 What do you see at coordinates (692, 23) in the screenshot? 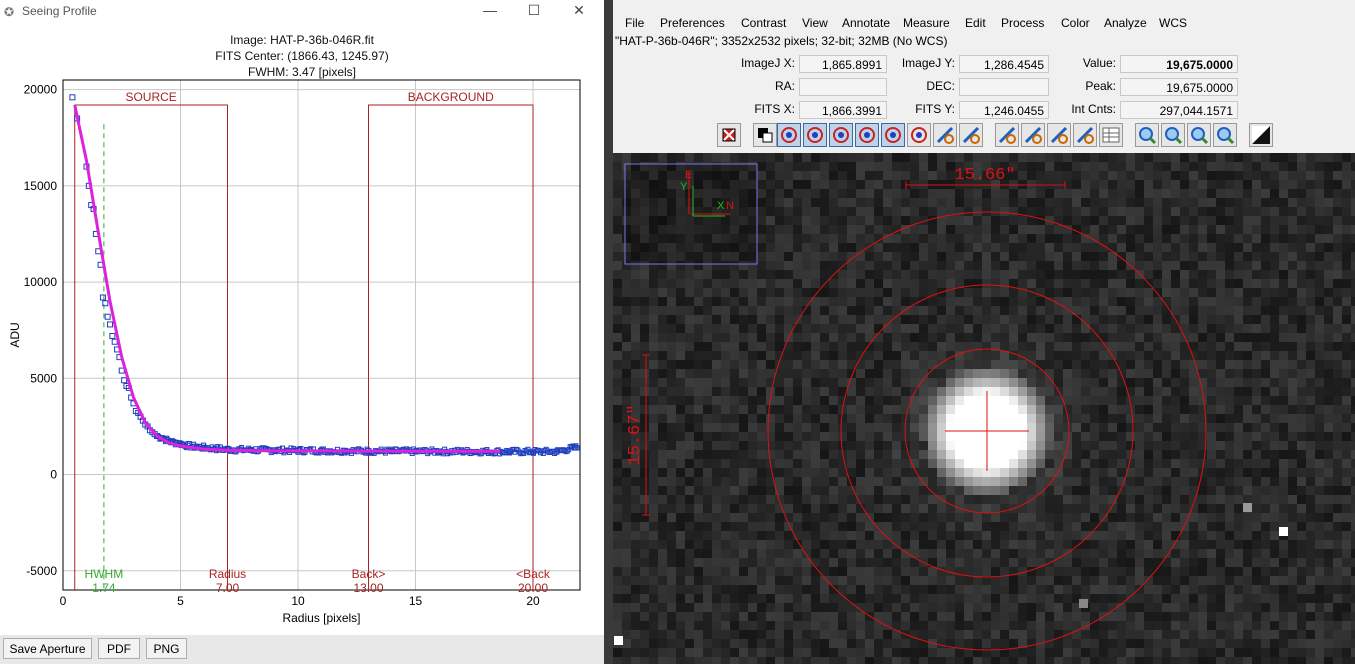
I see `menu-preferences: Preferences` at bounding box center [692, 23].